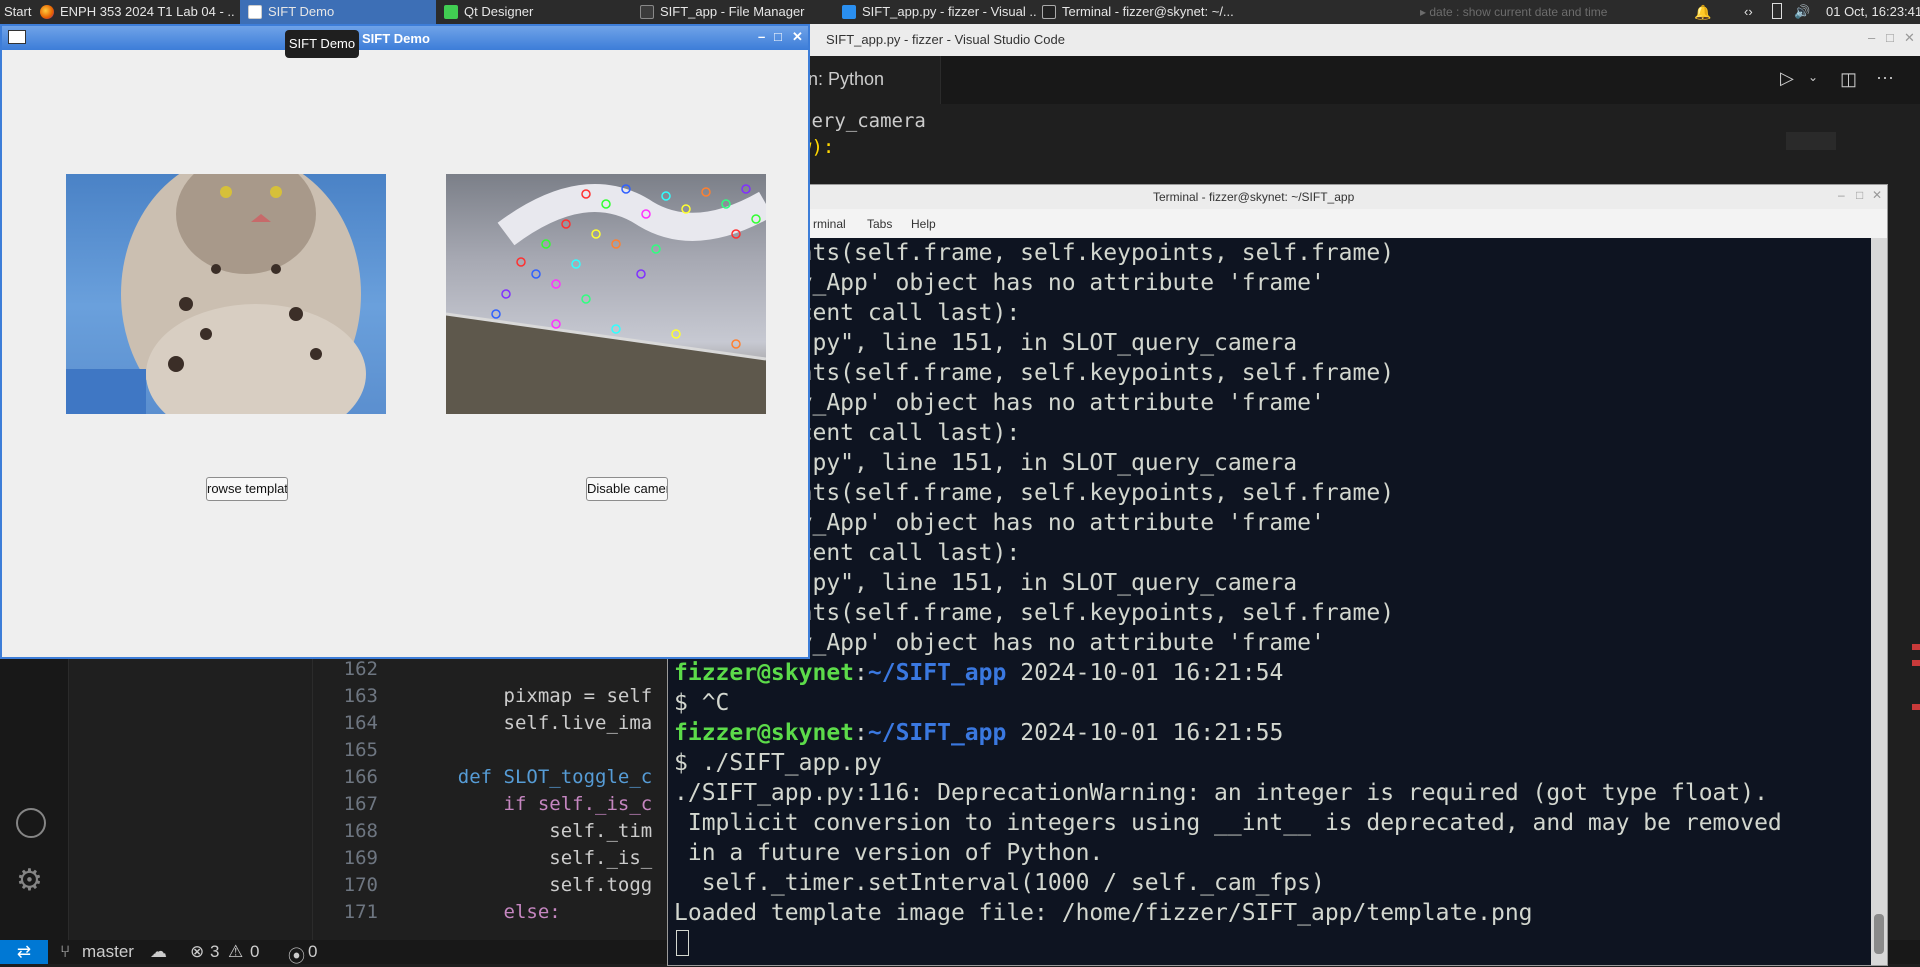  What do you see at coordinates (606, 294) in the screenshot?
I see `live-camera-image` at bounding box center [606, 294].